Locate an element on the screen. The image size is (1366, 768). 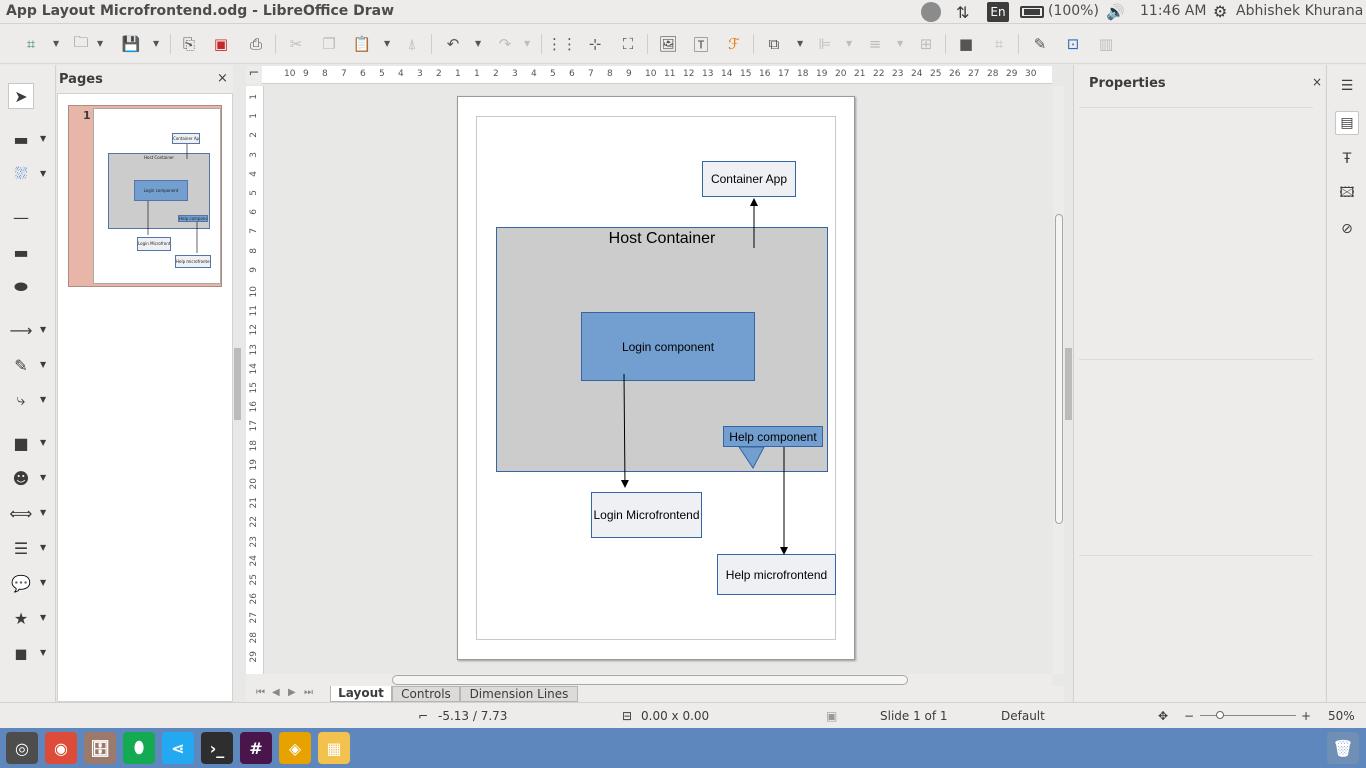
grid-icon: ⋮⋮ is located at coordinates (562, 44).